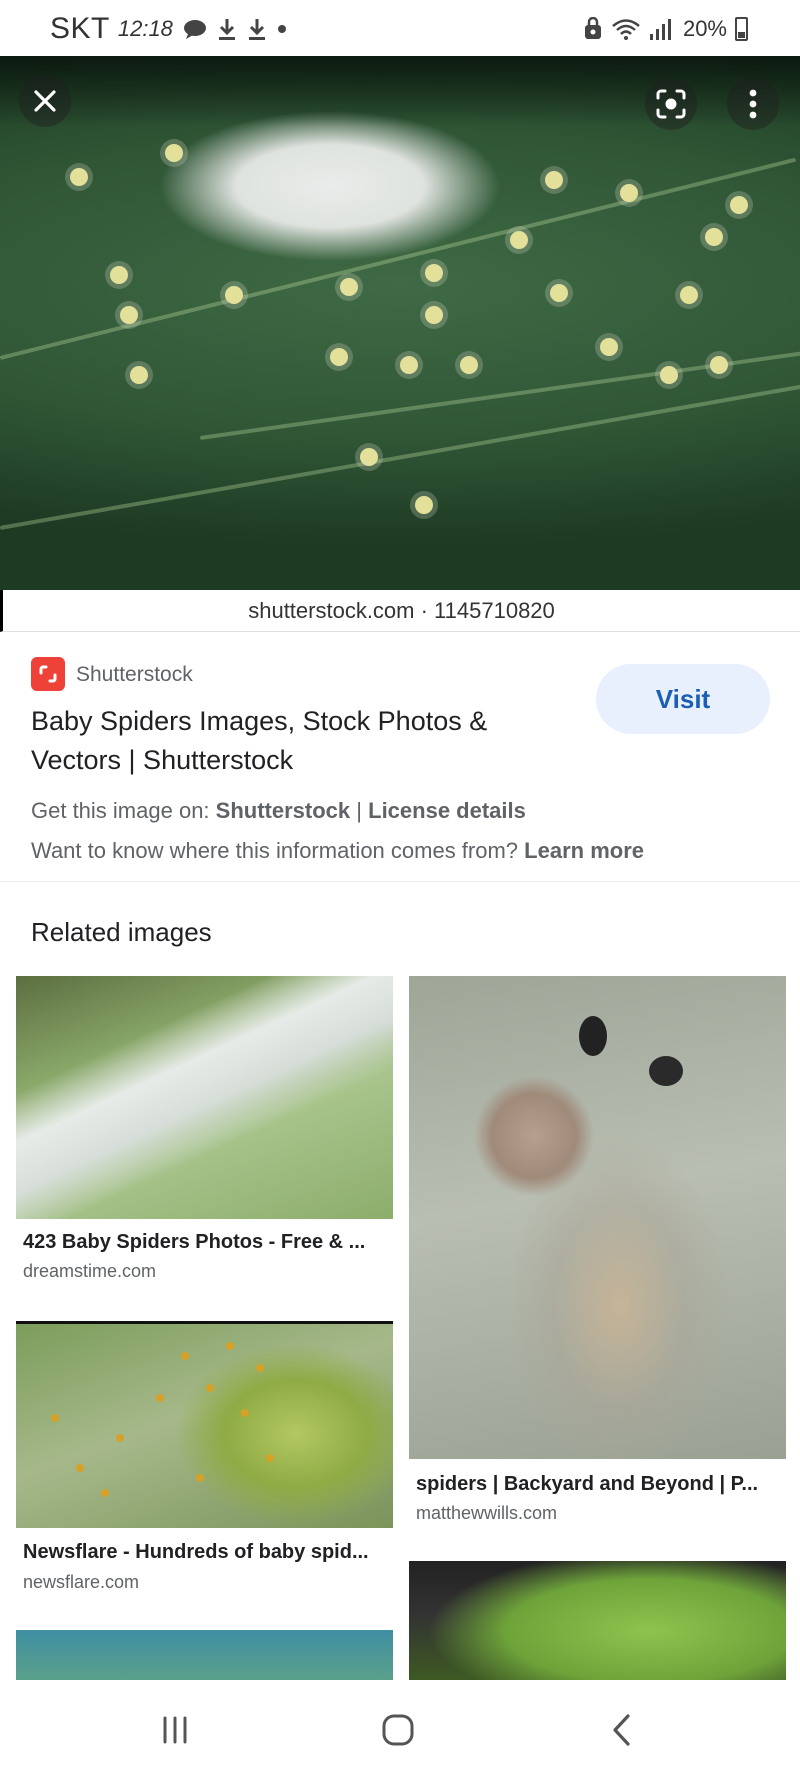  Describe the element at coordinates (593, 29) in the screenshot. I see `alarm-lock-icon` at that location.